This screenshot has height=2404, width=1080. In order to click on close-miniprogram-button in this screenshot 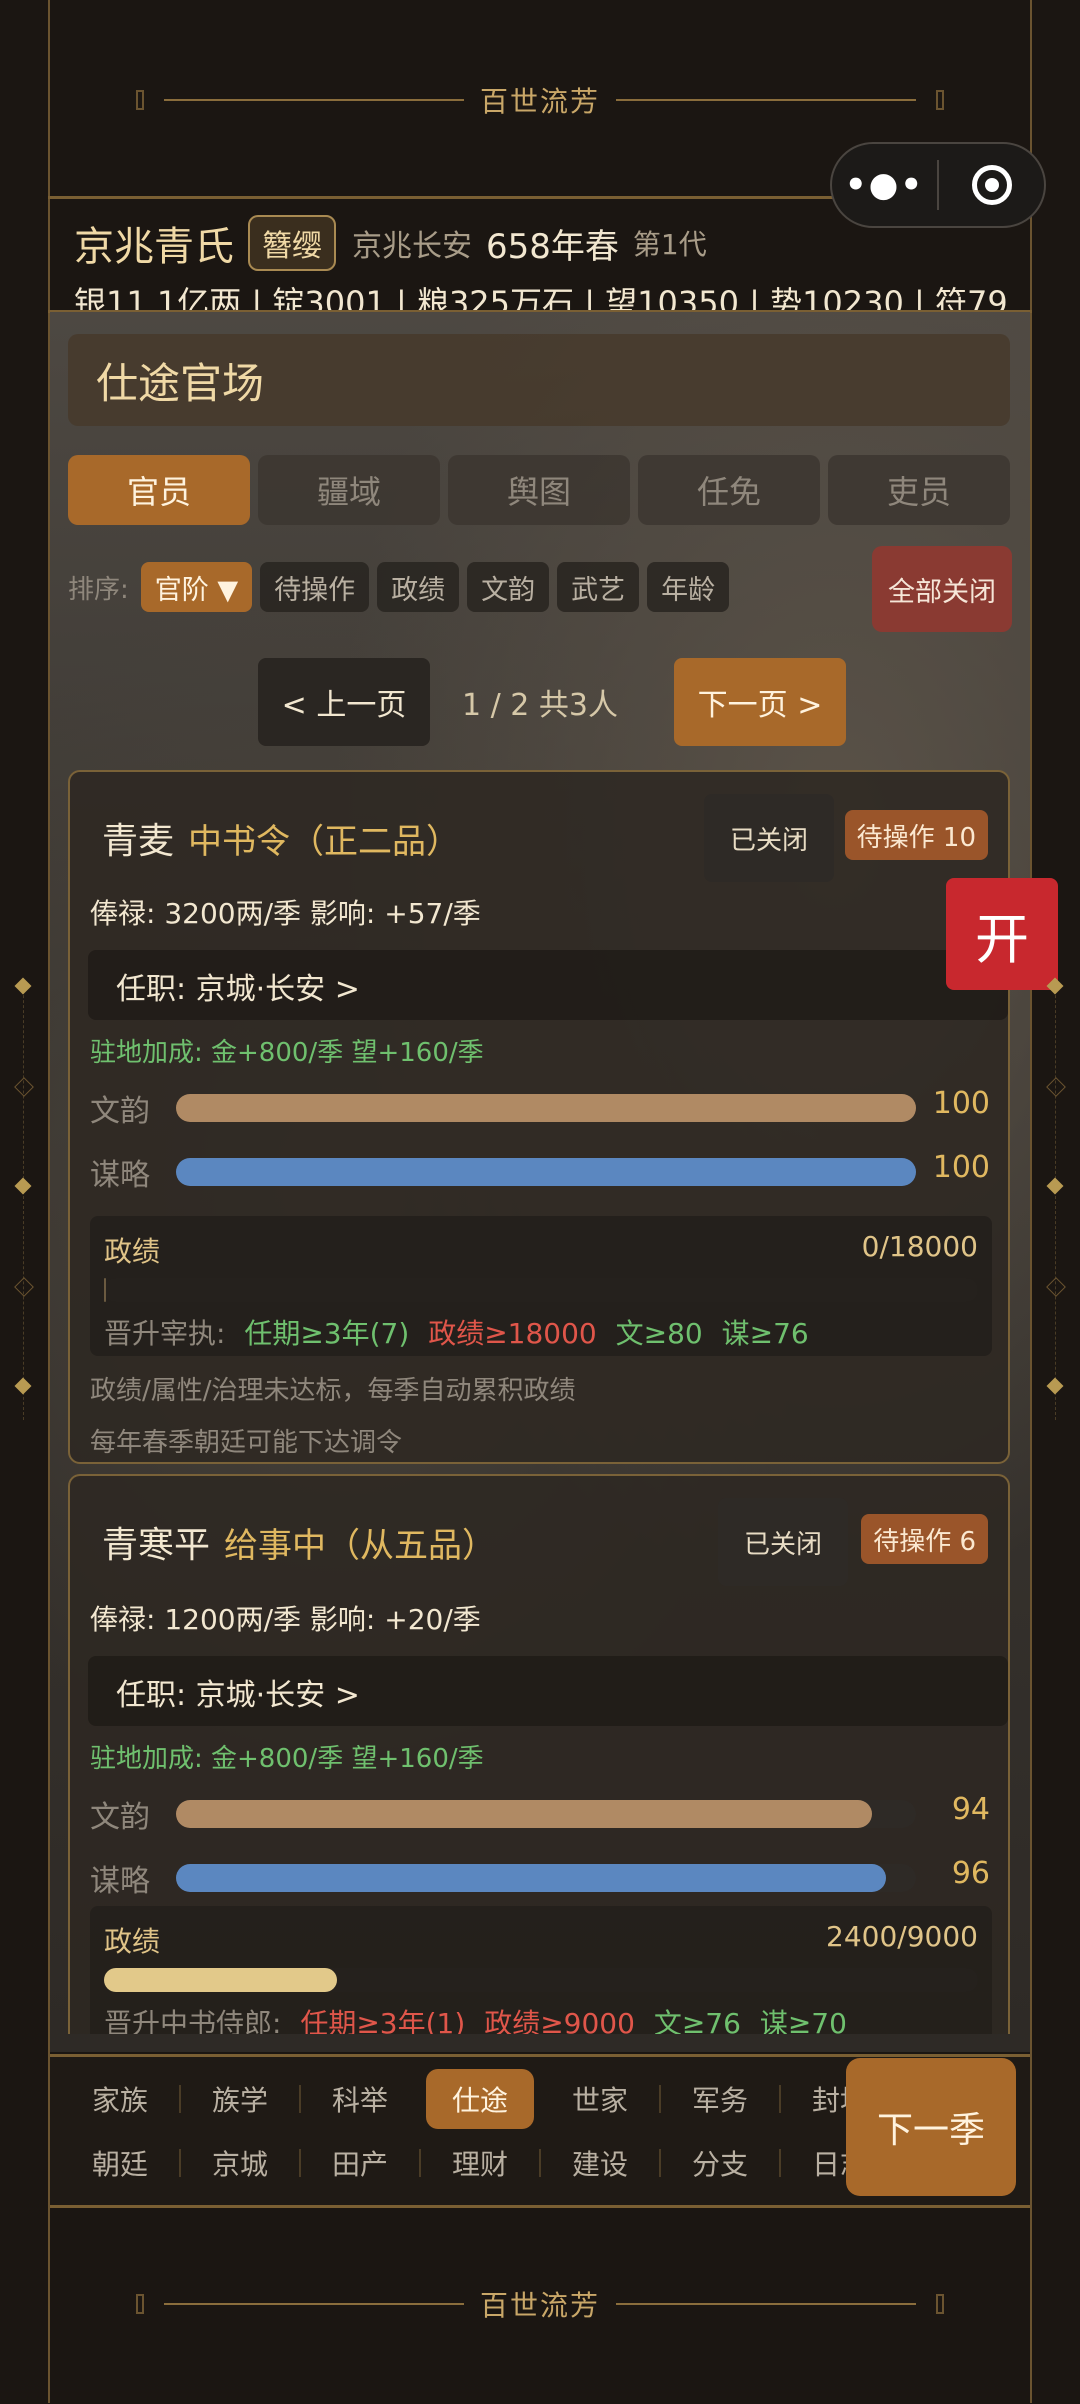, I will do `click(991, 185)`.